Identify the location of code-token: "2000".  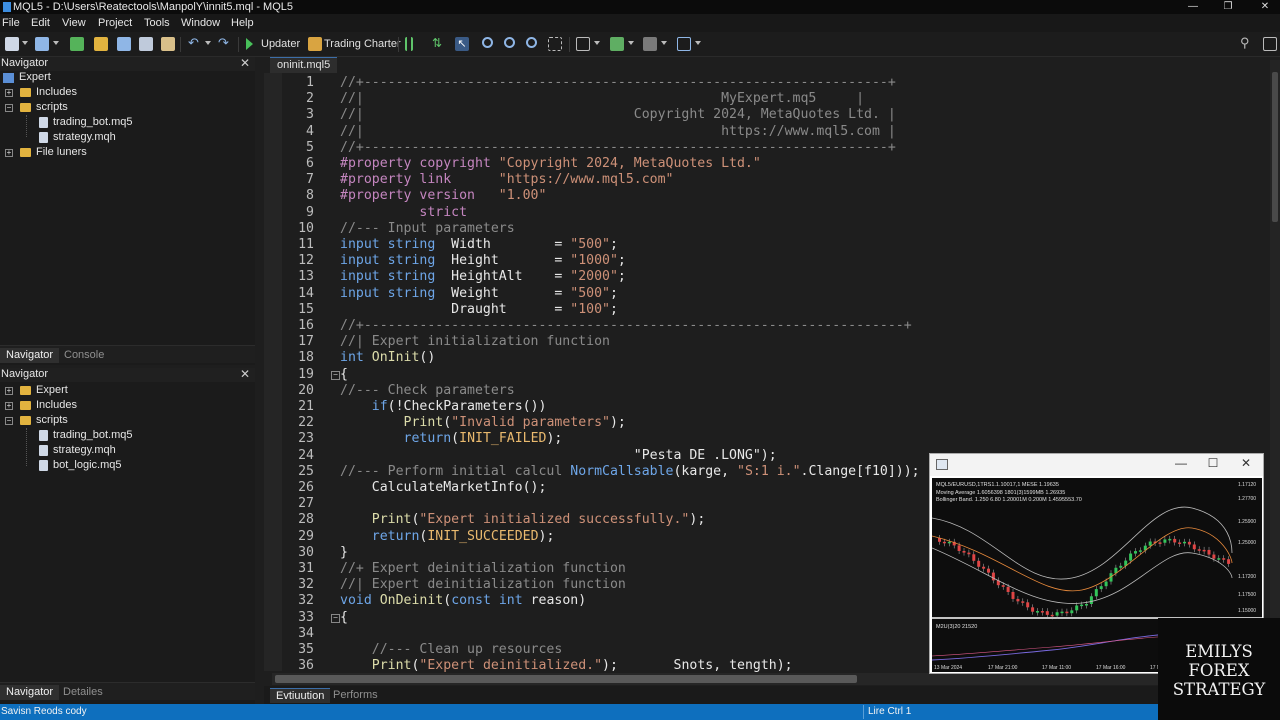
(594, 277).